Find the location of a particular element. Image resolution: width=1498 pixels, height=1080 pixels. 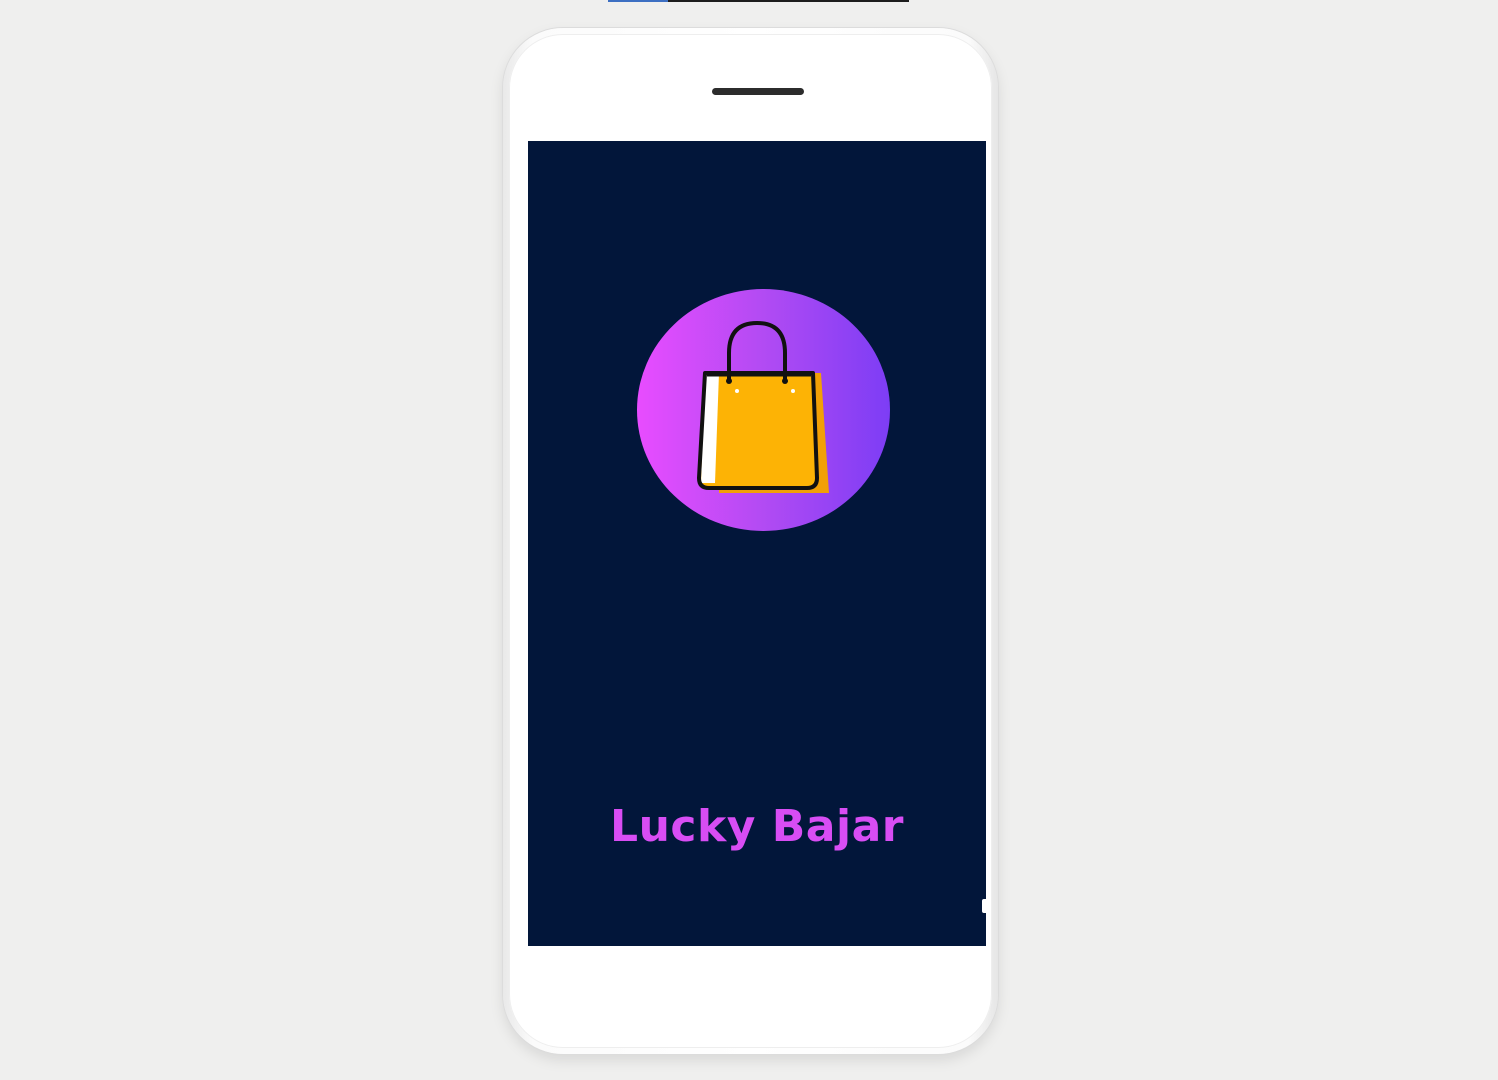

app-logo is located at coordinates (763, 410).